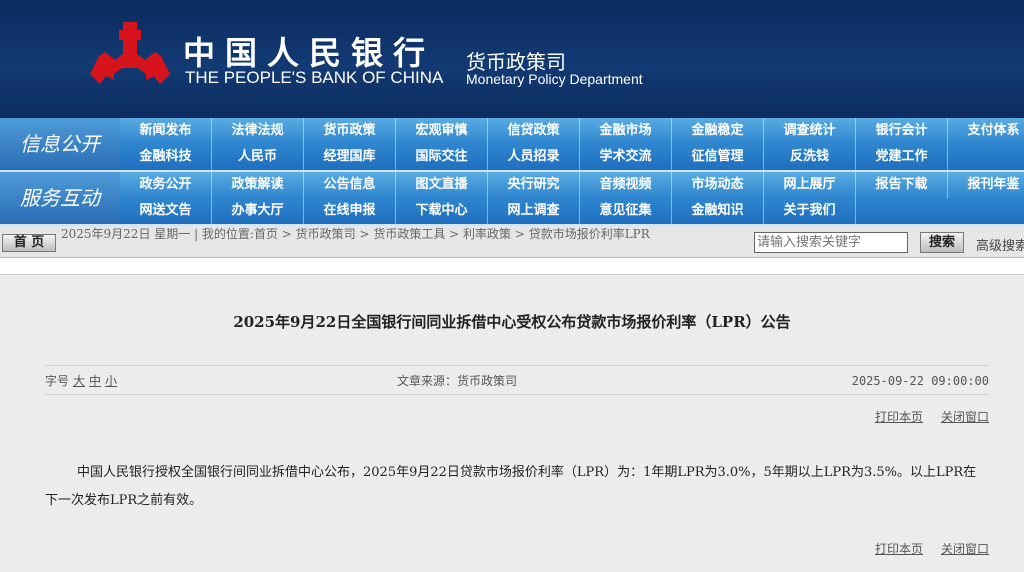 Image resolution: width=1024 pixels, height=572 pixels. I want to click on advanced-search-link: 高级搜索, so click(1000, 244).